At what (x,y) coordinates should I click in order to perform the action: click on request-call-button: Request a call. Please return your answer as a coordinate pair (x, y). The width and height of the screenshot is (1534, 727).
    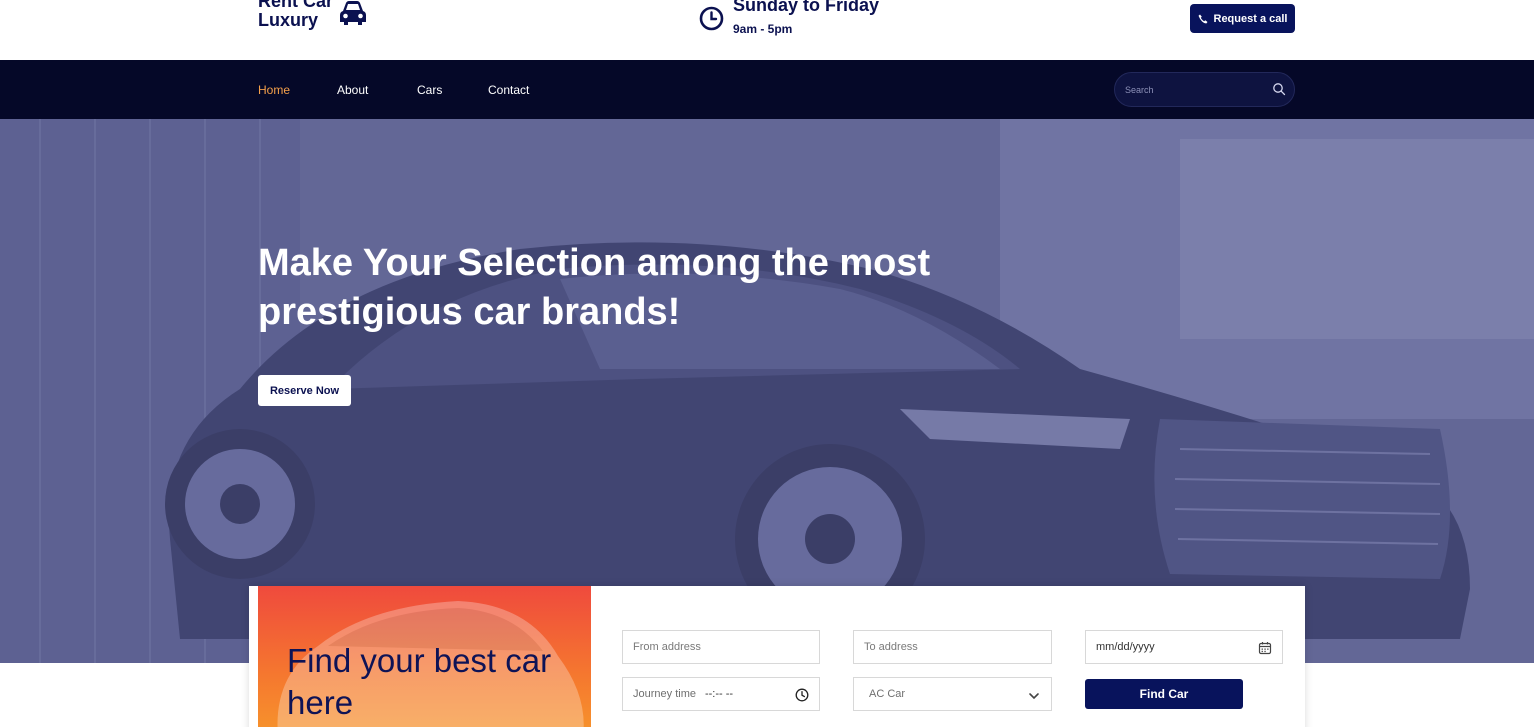
    Looking at the image, I should click on (1242, 18).